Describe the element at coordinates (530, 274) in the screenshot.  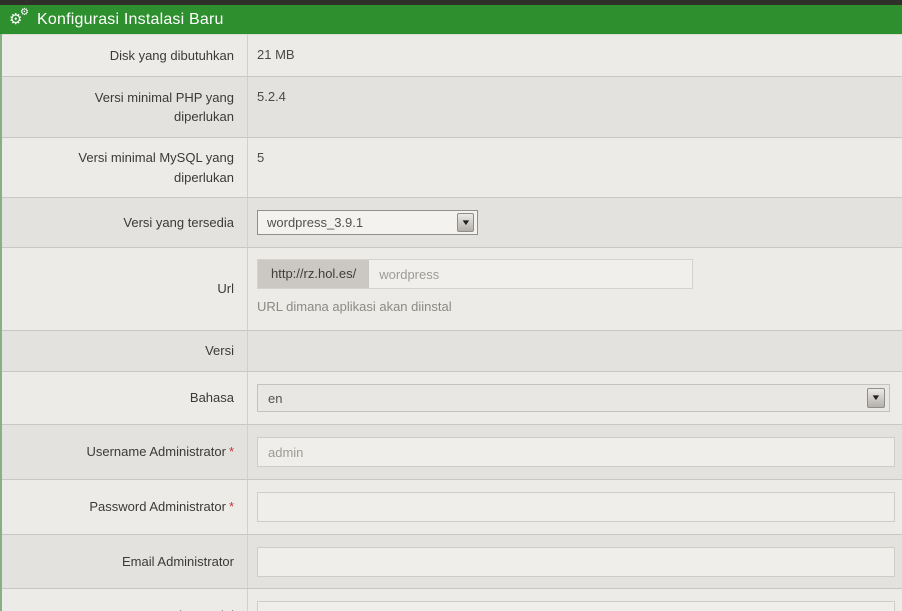
I see `url-directory-input` at that location.